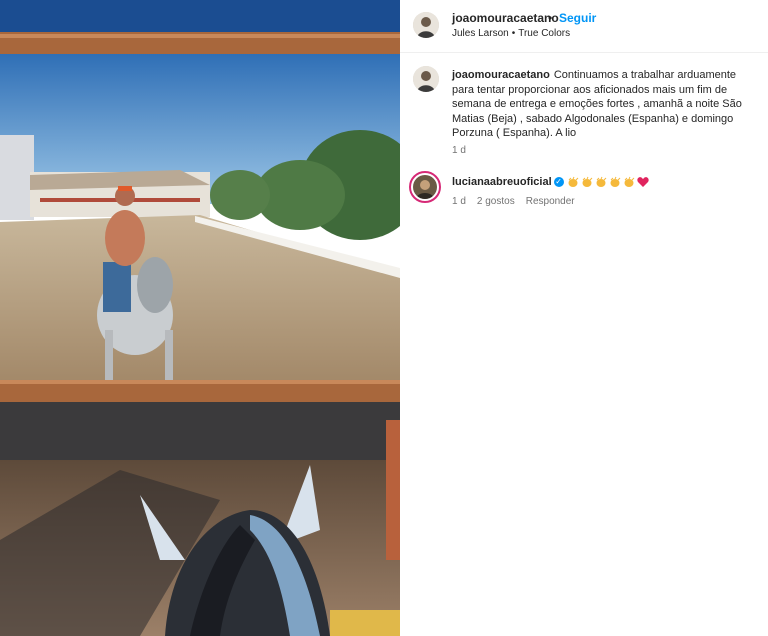 The height and width of the screenshot is (636, 768). Describe the element at coordinates (459, 201) in the screenshot. I see `comment-time: 1 d` at that location.